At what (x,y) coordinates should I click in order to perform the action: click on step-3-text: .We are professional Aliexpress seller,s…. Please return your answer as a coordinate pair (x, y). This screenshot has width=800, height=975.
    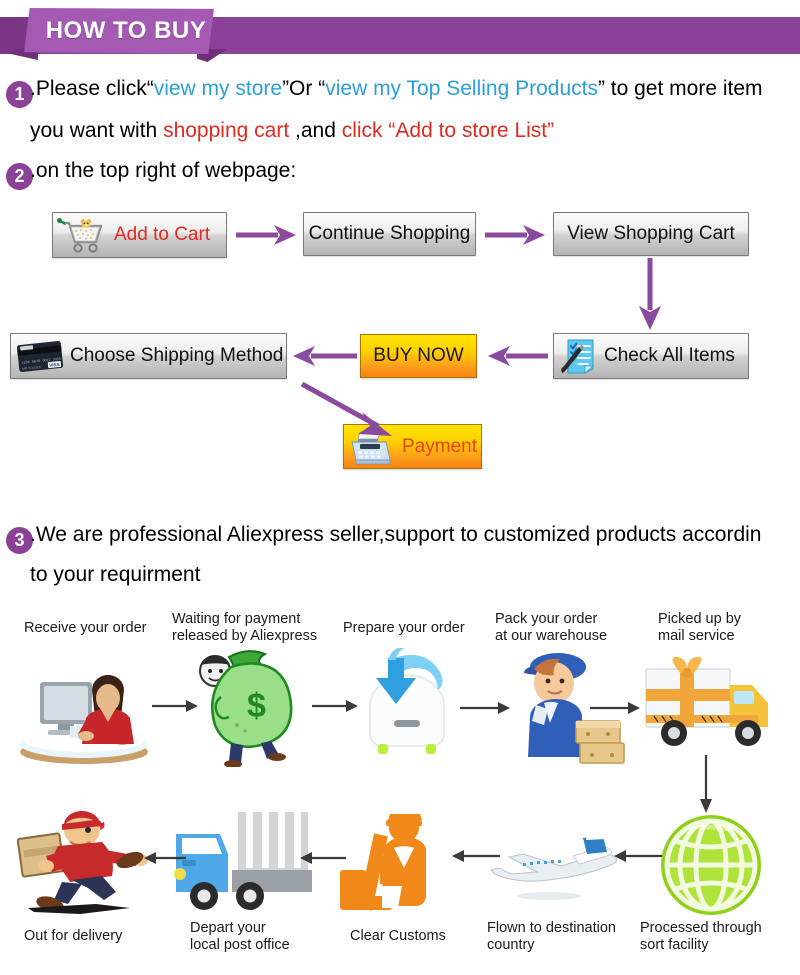
    Looking at the image, I should click on (396, 534).